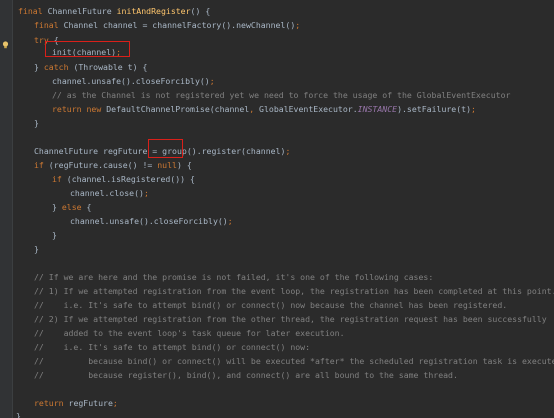 This screenshot has width=554, height=418. I want to click on code-line: } else {, so click(71, 207).